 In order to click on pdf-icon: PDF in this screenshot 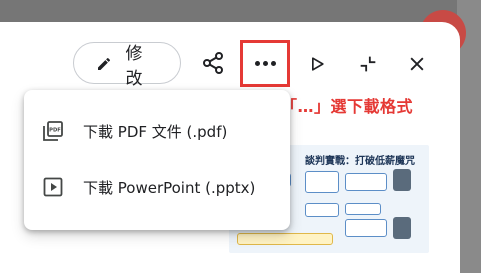, I will do `click(53, 131)`.